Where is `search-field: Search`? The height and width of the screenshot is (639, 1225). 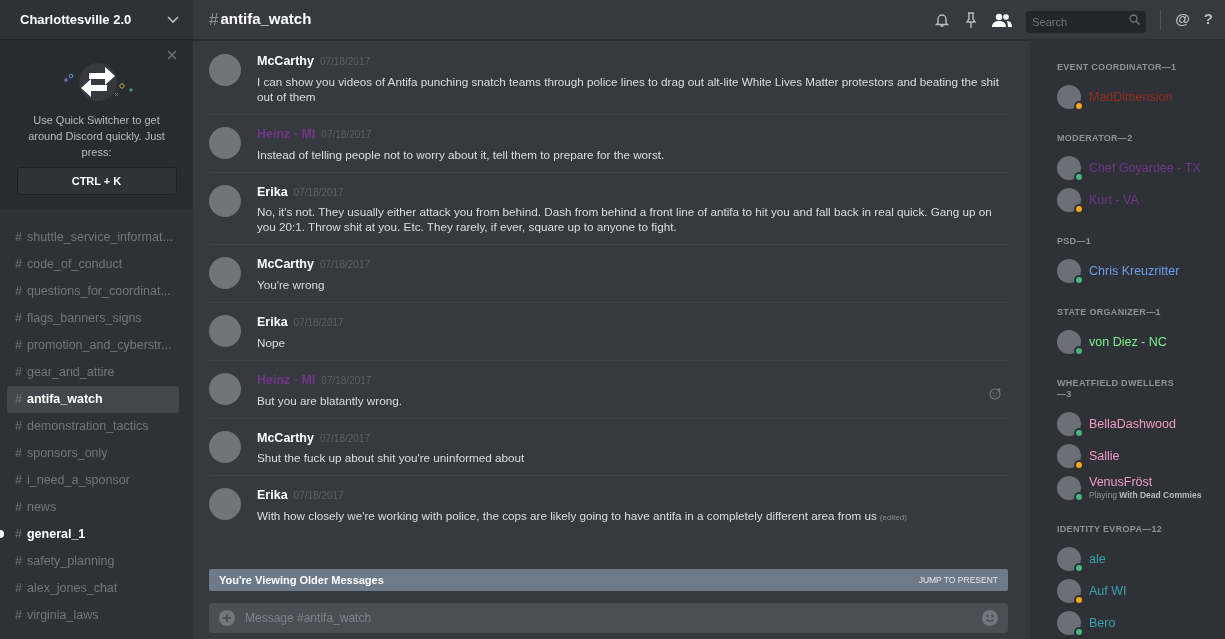 search-field: Search is located at coordinates (1086, 21).